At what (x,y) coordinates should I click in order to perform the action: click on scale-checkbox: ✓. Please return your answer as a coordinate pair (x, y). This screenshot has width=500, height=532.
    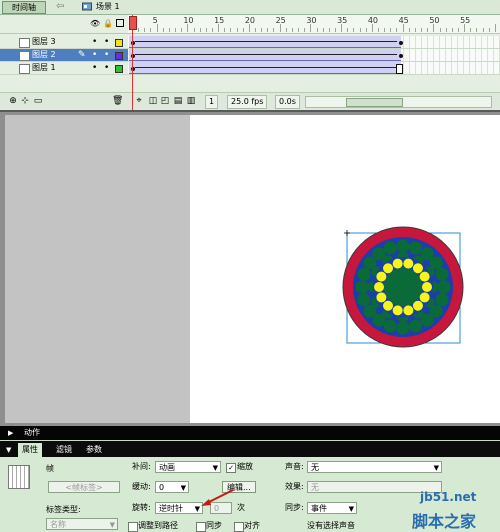
    Looking at the image, I should click on (231, 468).